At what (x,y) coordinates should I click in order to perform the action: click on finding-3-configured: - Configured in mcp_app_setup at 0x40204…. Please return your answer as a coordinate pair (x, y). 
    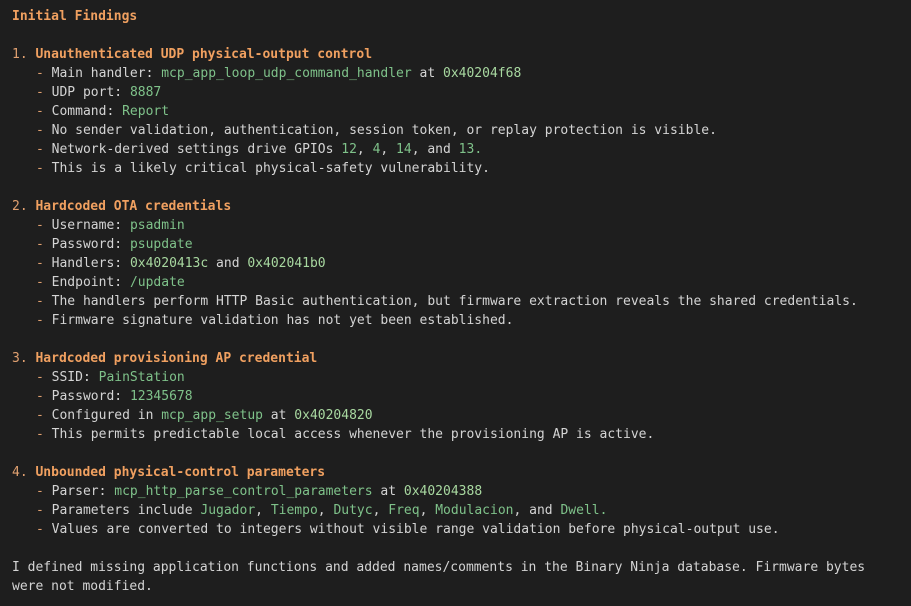
    Looking at the image, I should click on (204, 415).